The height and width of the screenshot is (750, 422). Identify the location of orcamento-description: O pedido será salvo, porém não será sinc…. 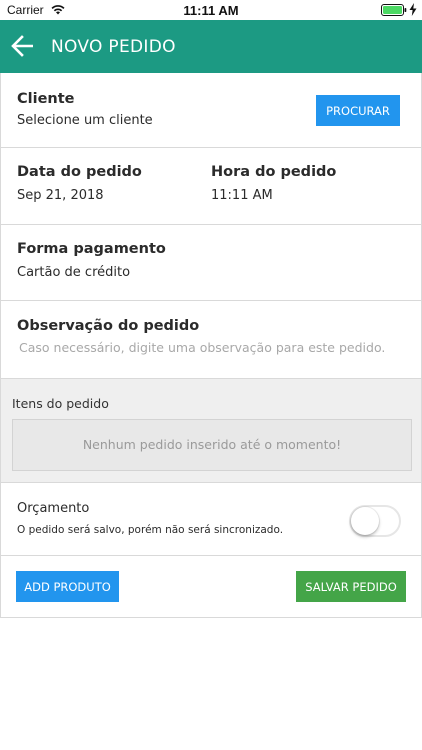
(150, 530).